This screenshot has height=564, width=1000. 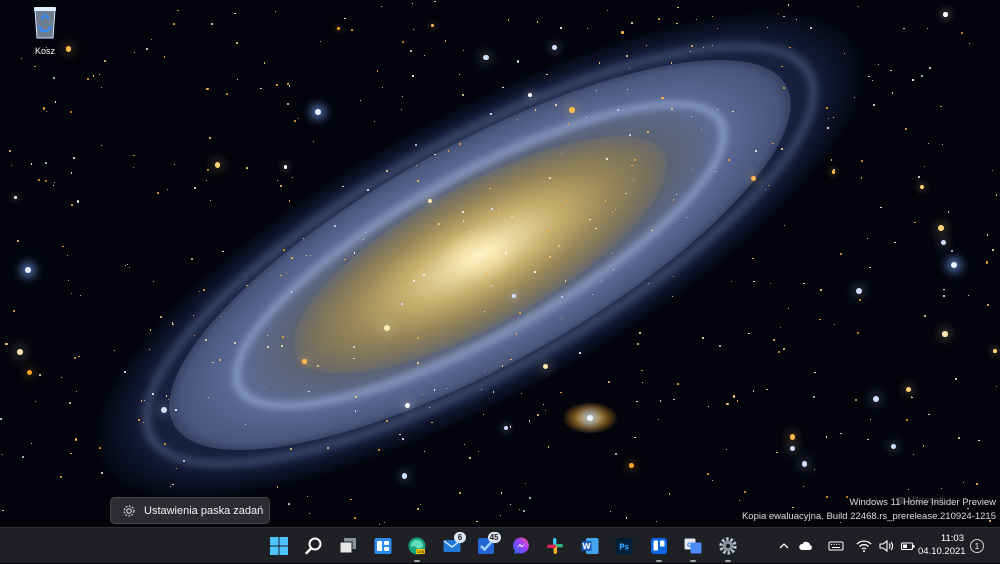 I want to click on taskbar-translator-button: G, so click(x=693, y=546).